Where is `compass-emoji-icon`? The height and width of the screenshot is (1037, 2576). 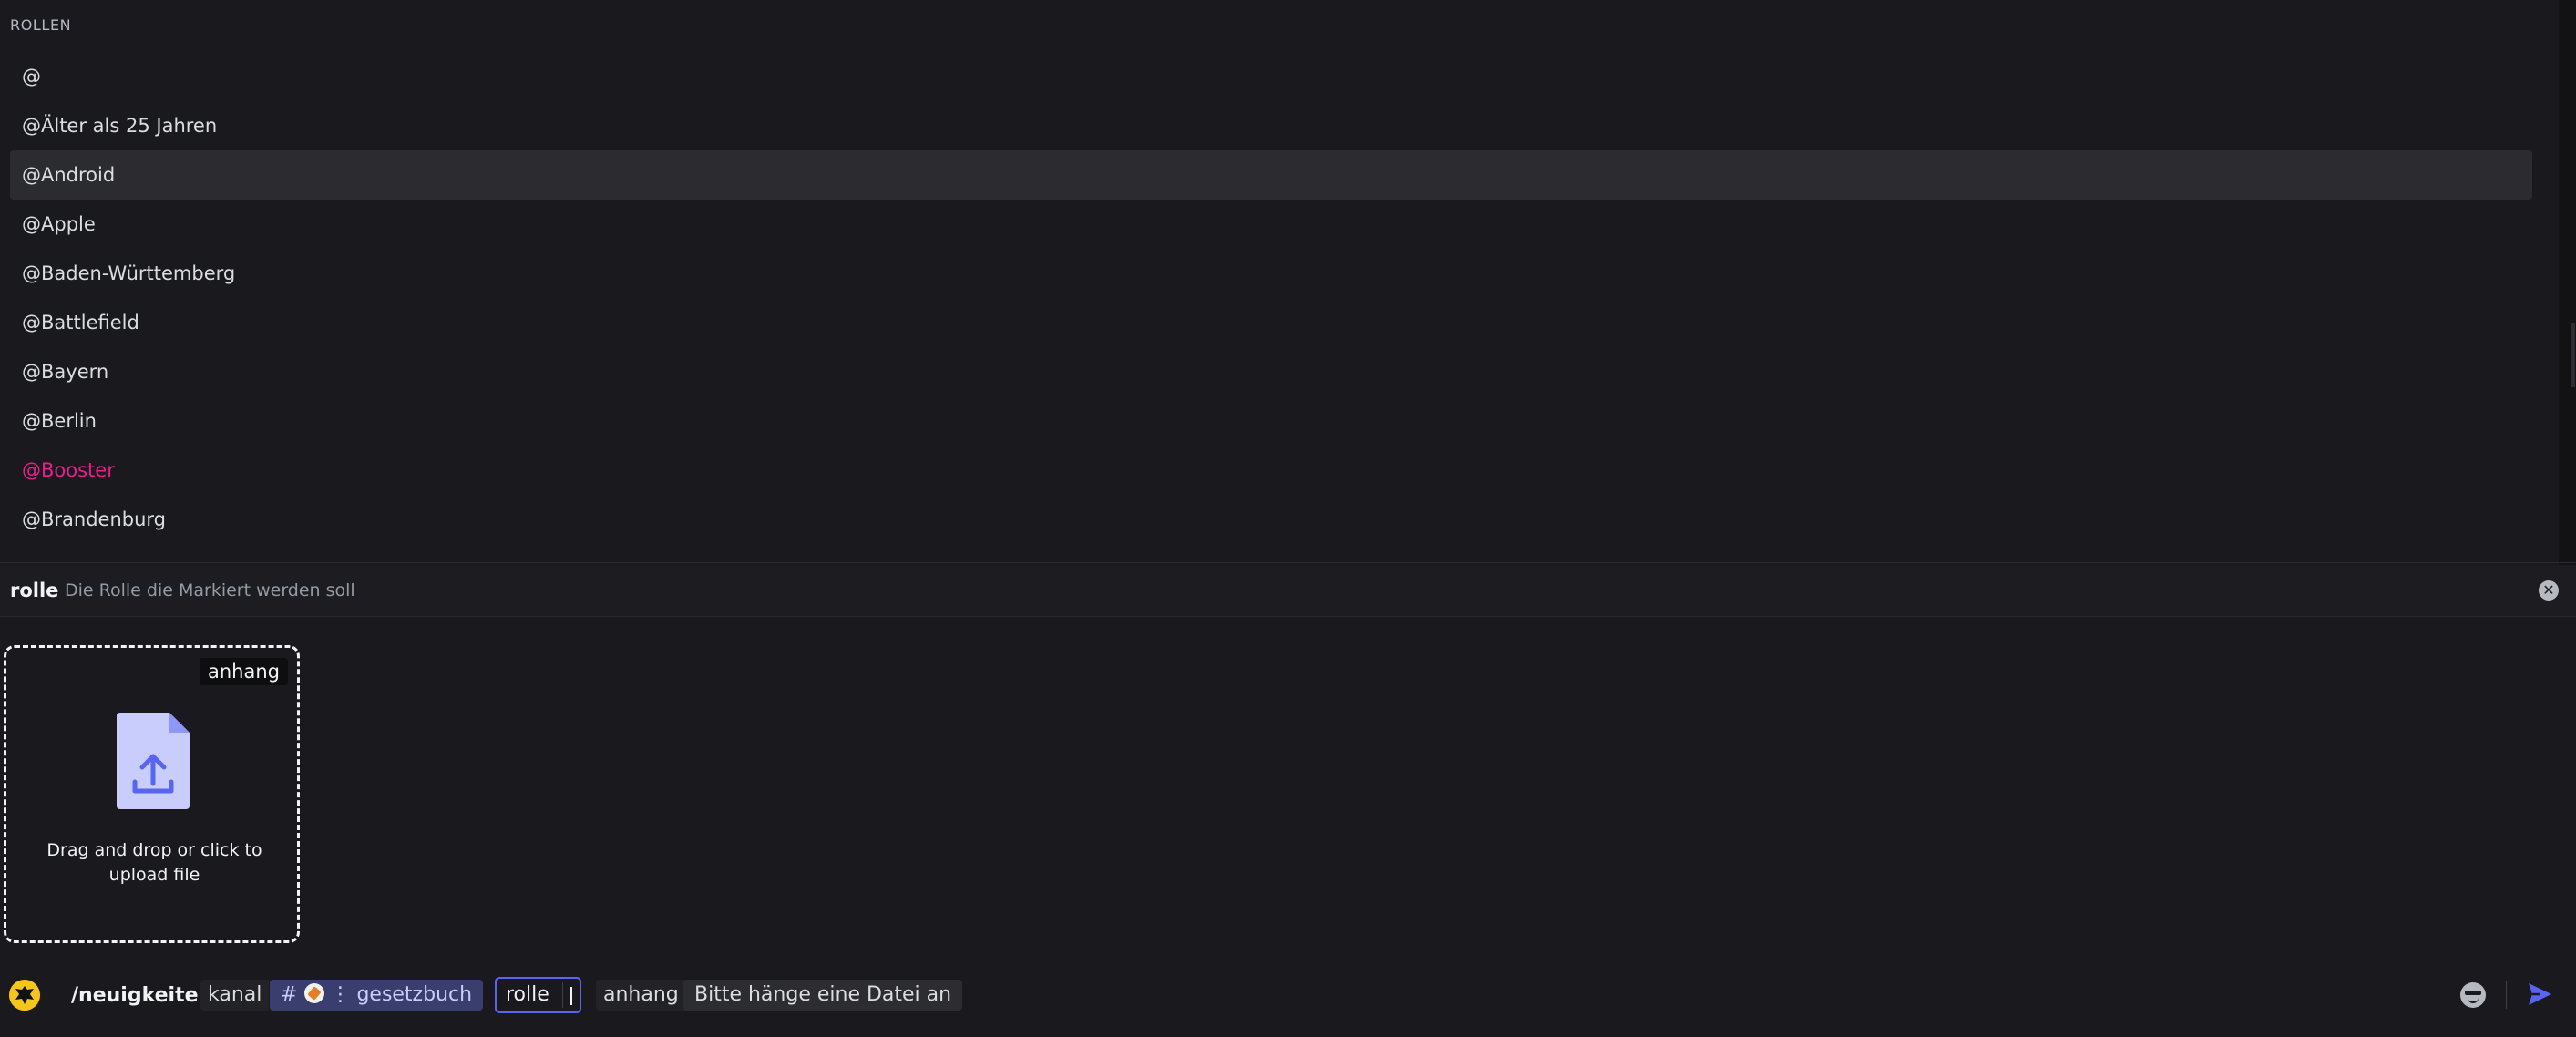 compass-emoji-icon is located at coordinates (315, 993).